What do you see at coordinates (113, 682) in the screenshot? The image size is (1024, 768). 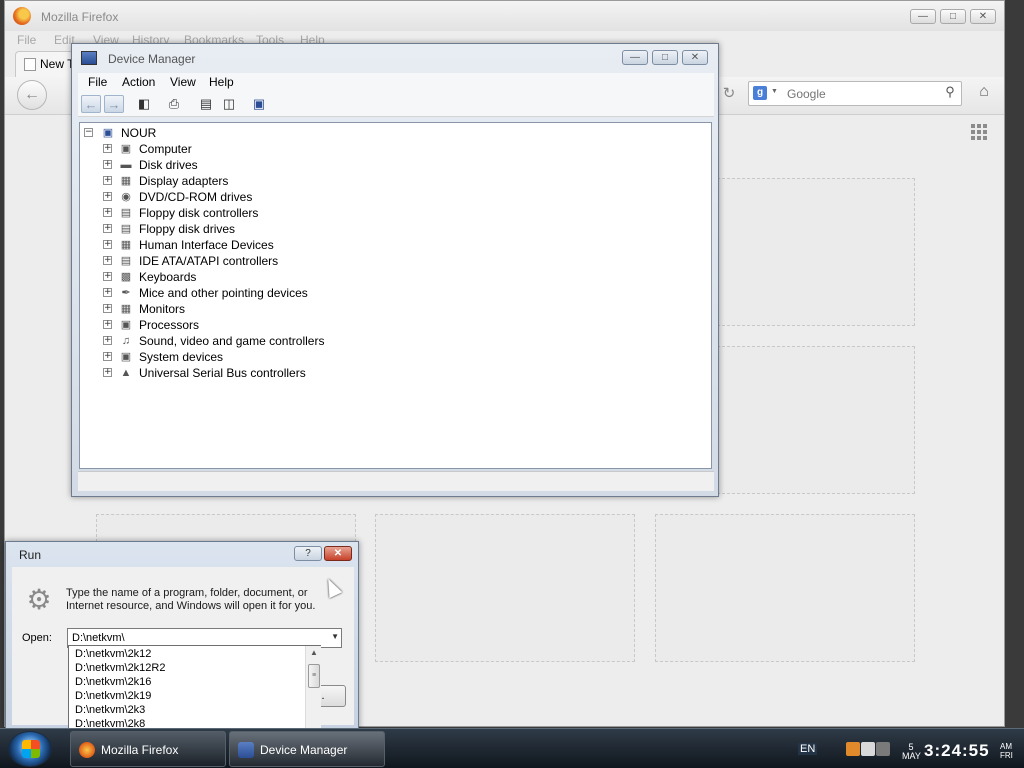 I see `suggestion-item: D:\netkvm\2k16` at bounding box center [113, 682].